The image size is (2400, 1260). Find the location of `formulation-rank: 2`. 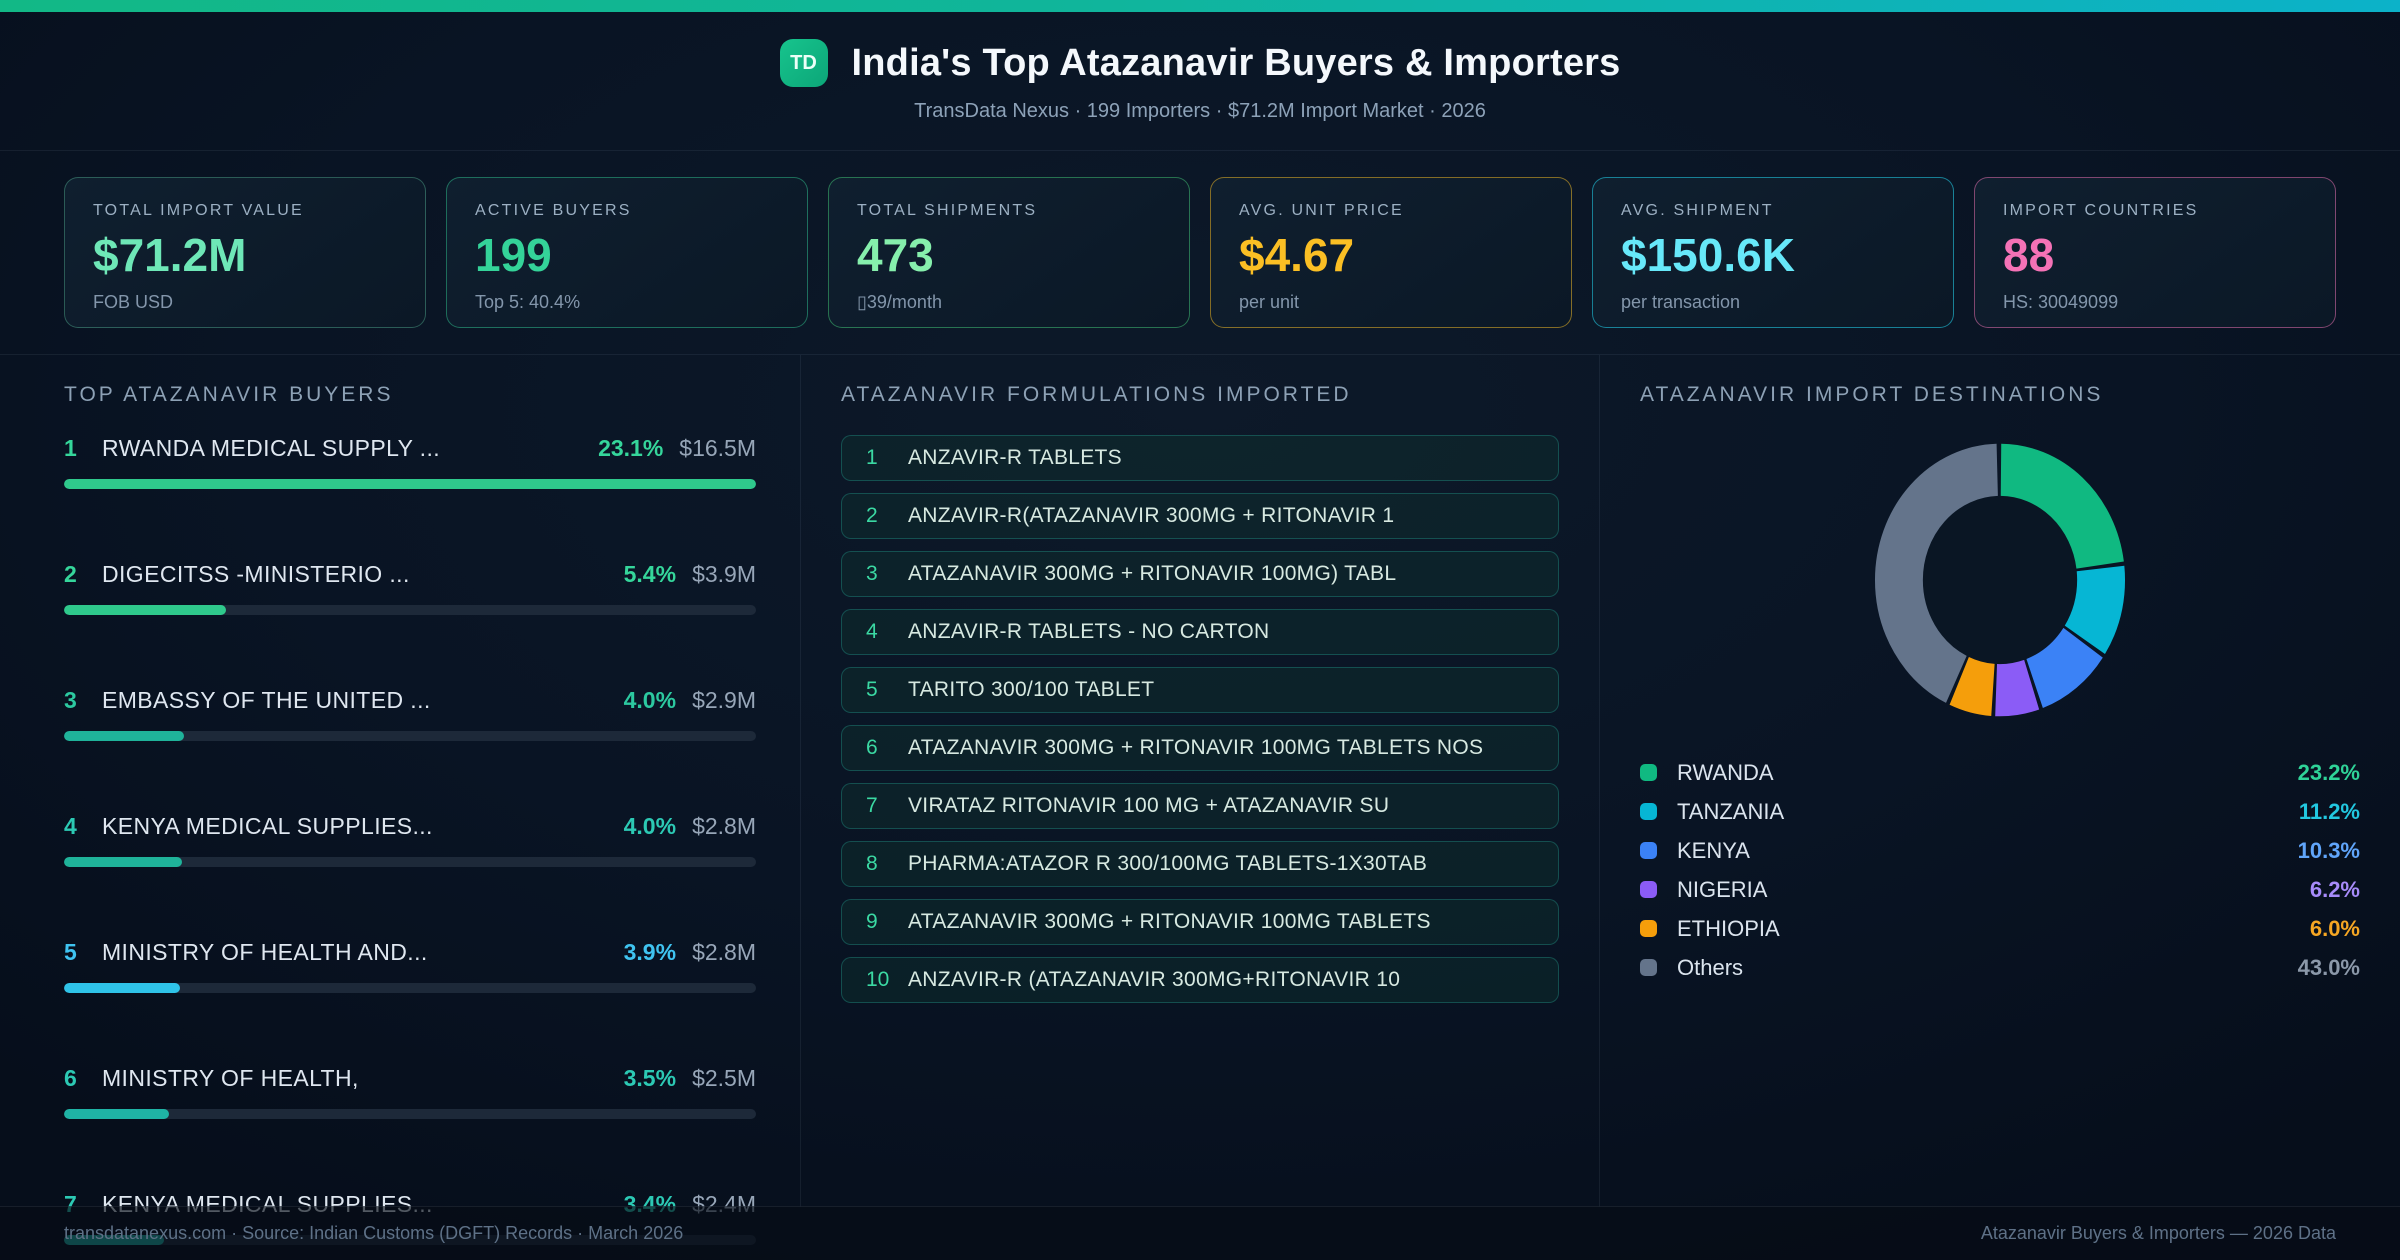

formulation-rank: 2 is located at coordinates (872, 515).